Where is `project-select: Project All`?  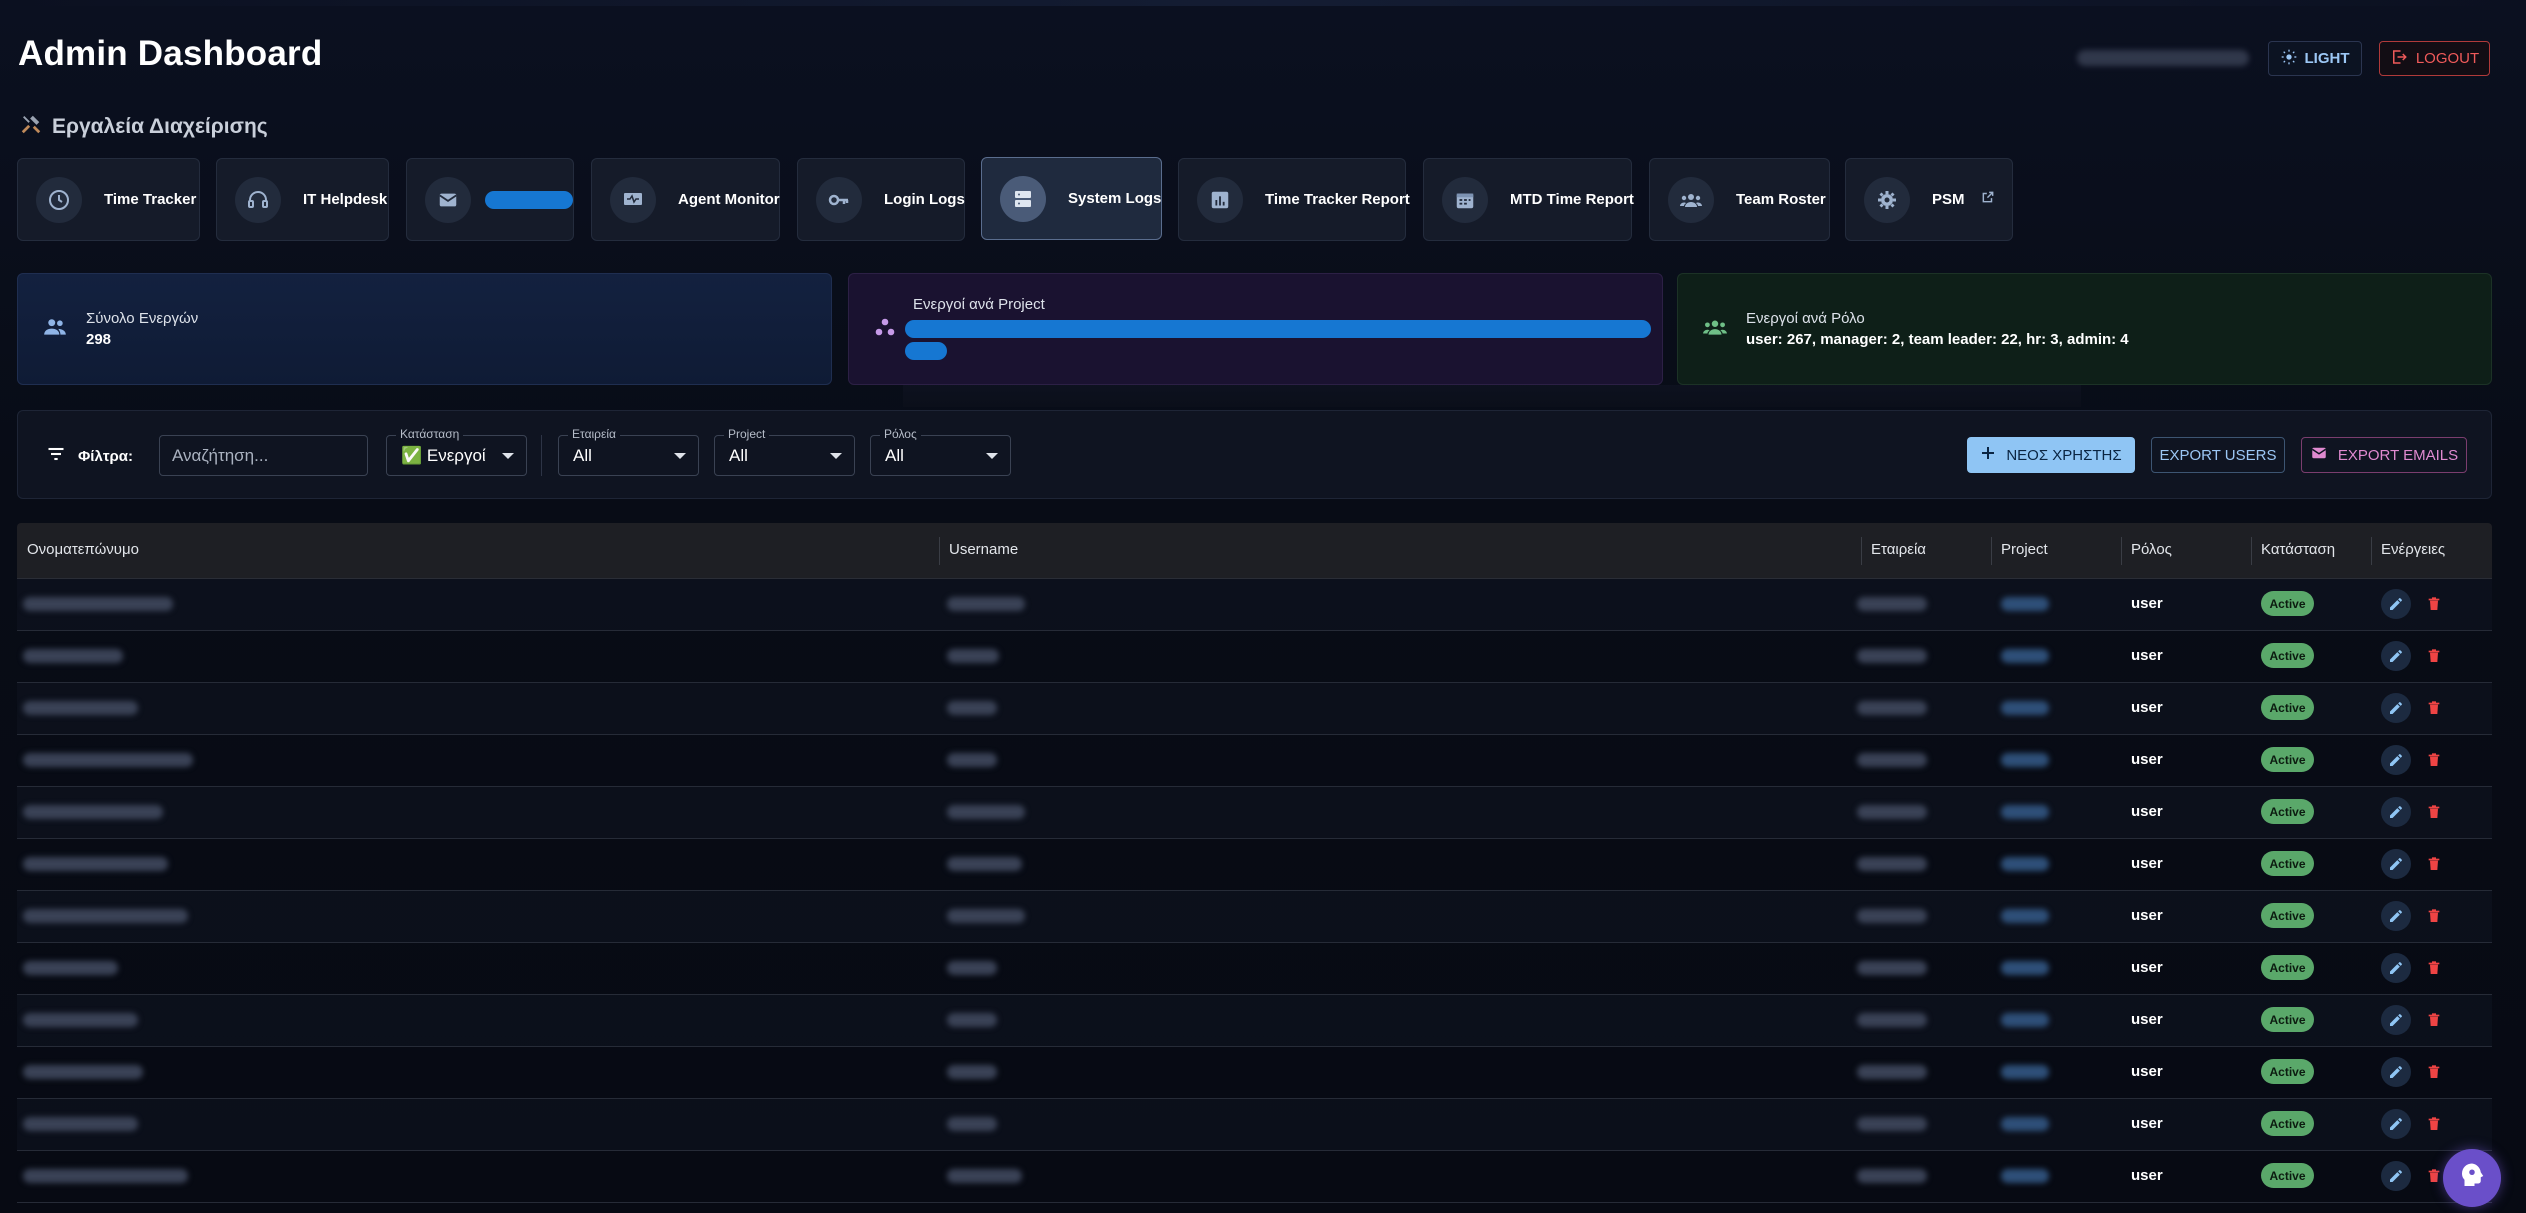 project-select: Project All is located at coordinates (784, 451).